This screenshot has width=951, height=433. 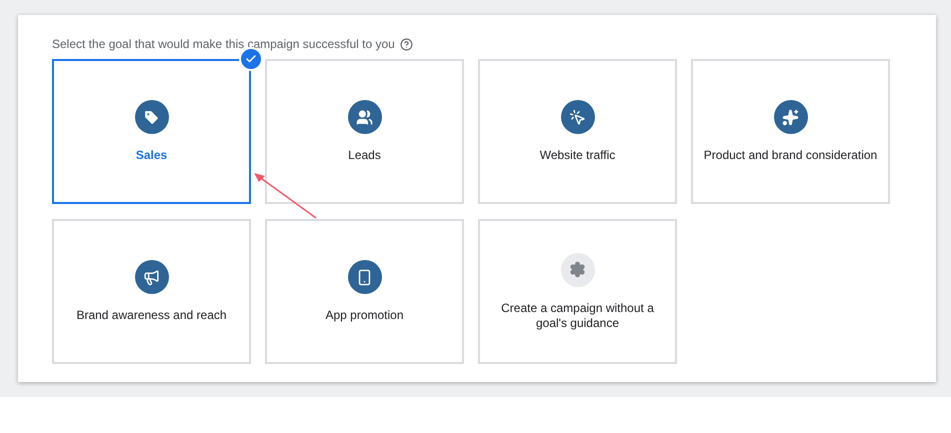 I want to click on goal-card: Sales, so click(x=151, y=131).